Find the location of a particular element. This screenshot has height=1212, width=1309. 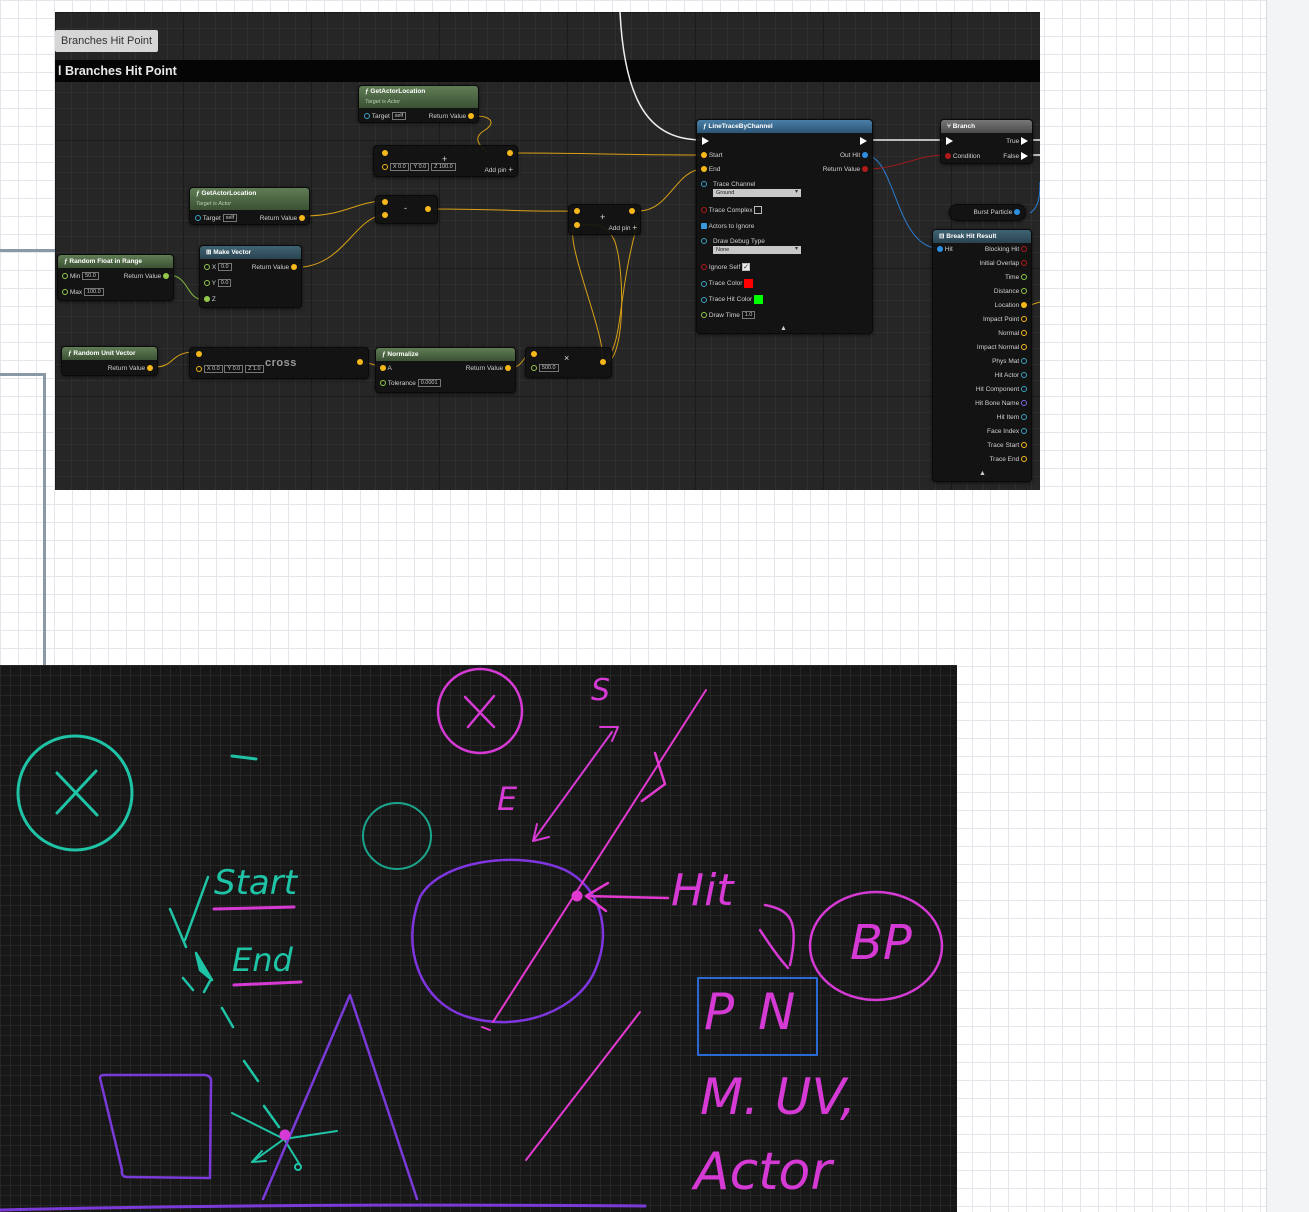

output-pin-row: Impact Normal is located at coordinates (1002, 347).